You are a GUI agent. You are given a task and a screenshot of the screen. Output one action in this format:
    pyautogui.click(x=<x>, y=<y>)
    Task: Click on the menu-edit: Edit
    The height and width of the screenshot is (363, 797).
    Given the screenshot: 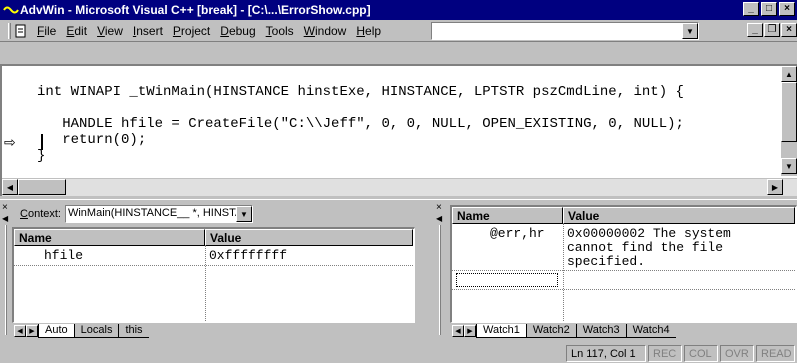 What is the action you would take?
    pyautogui.click(x=76, y=31)
    